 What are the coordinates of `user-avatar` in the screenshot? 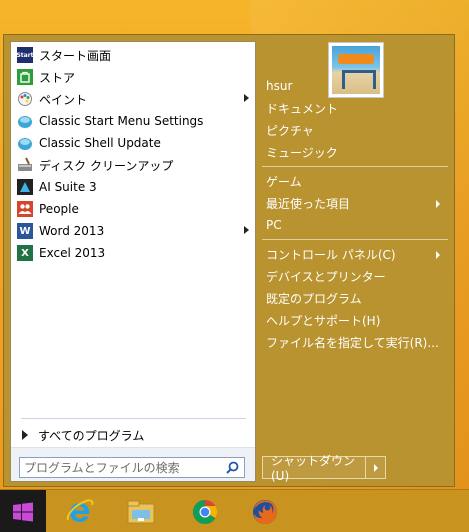 It's located at (356, 70).